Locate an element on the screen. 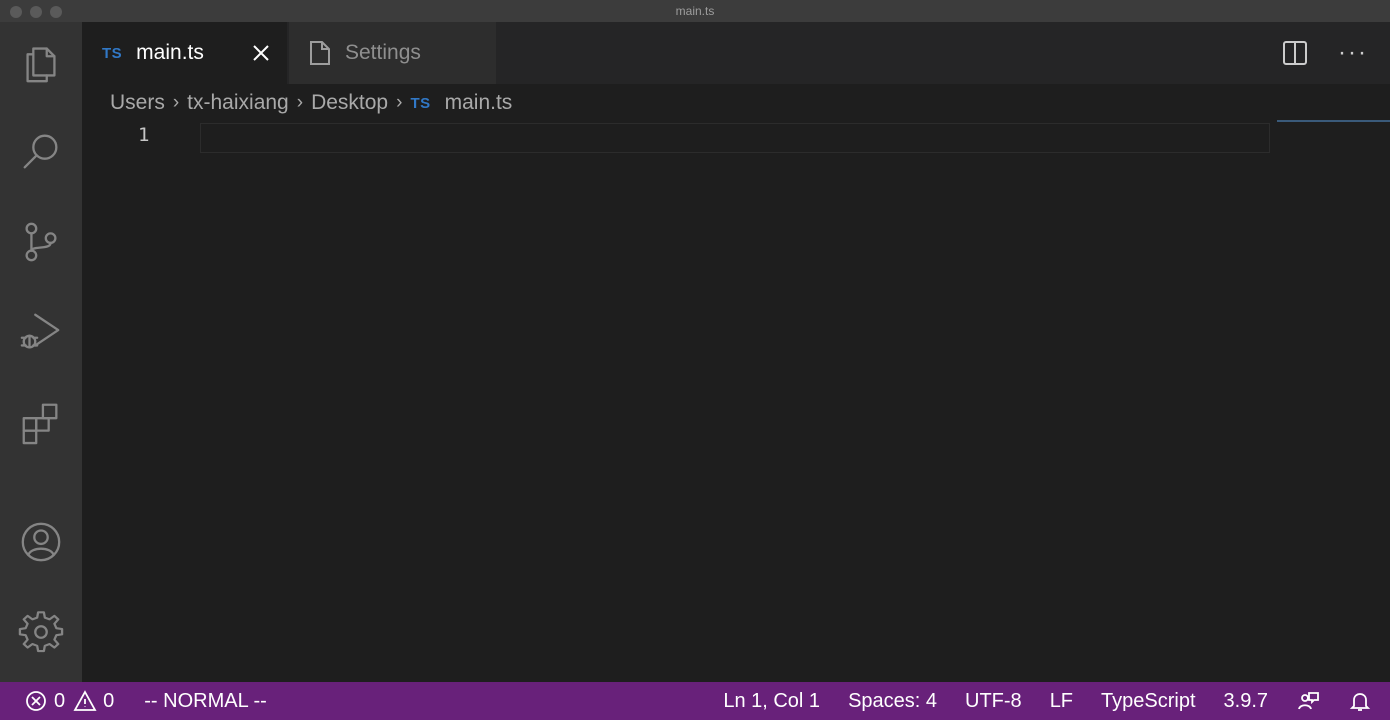  files-icon is located at coordinates (41, 65).